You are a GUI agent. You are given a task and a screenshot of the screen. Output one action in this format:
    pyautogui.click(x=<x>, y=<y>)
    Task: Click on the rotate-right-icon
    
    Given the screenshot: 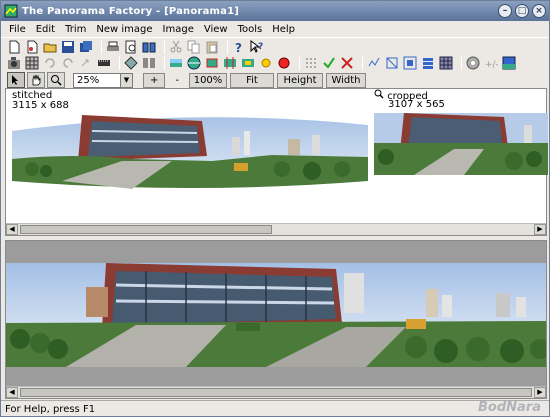 What is the action you would take?
    pyautogui.click(x=68, y=63)
    